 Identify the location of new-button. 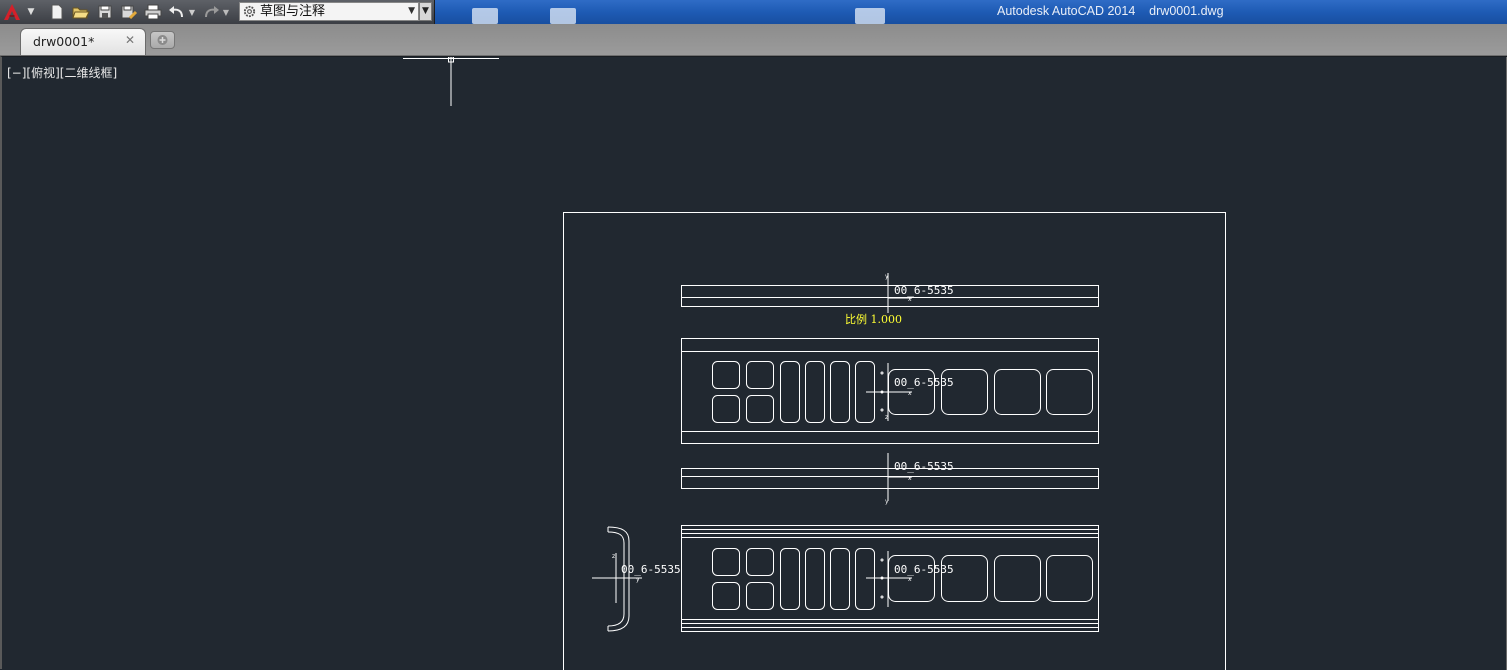
(57, 12).